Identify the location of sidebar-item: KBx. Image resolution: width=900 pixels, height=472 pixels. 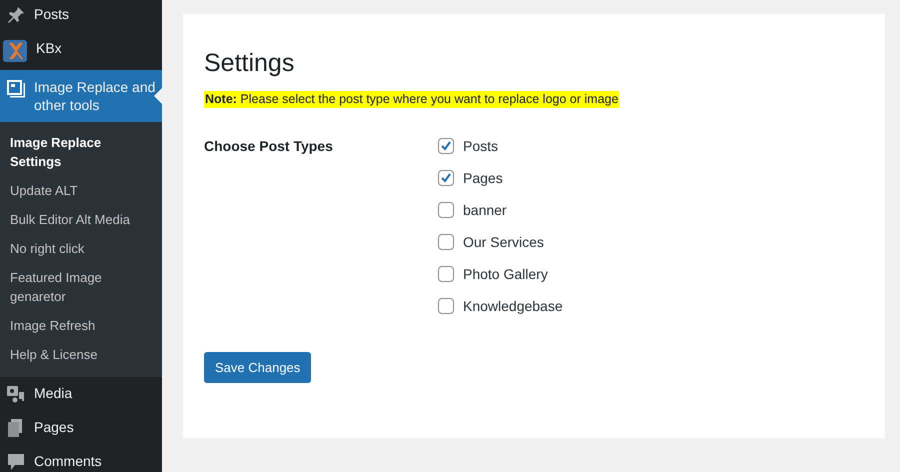
(81, 51).